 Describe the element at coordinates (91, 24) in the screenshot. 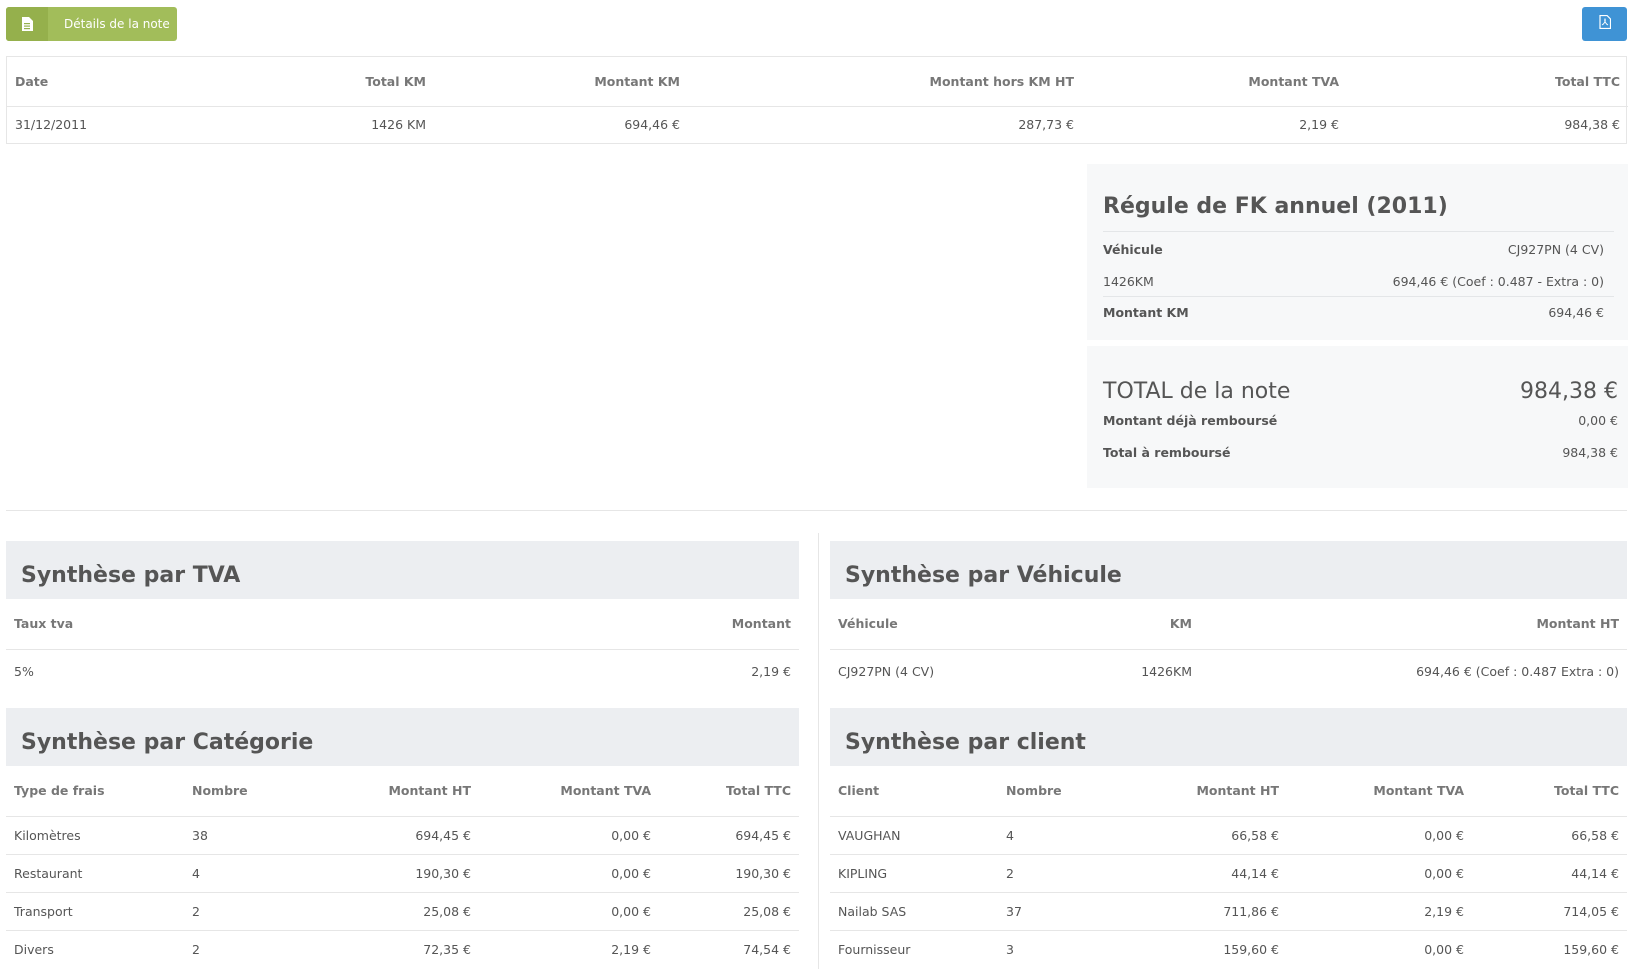

I see `details-button: Détails de la note` at that location.